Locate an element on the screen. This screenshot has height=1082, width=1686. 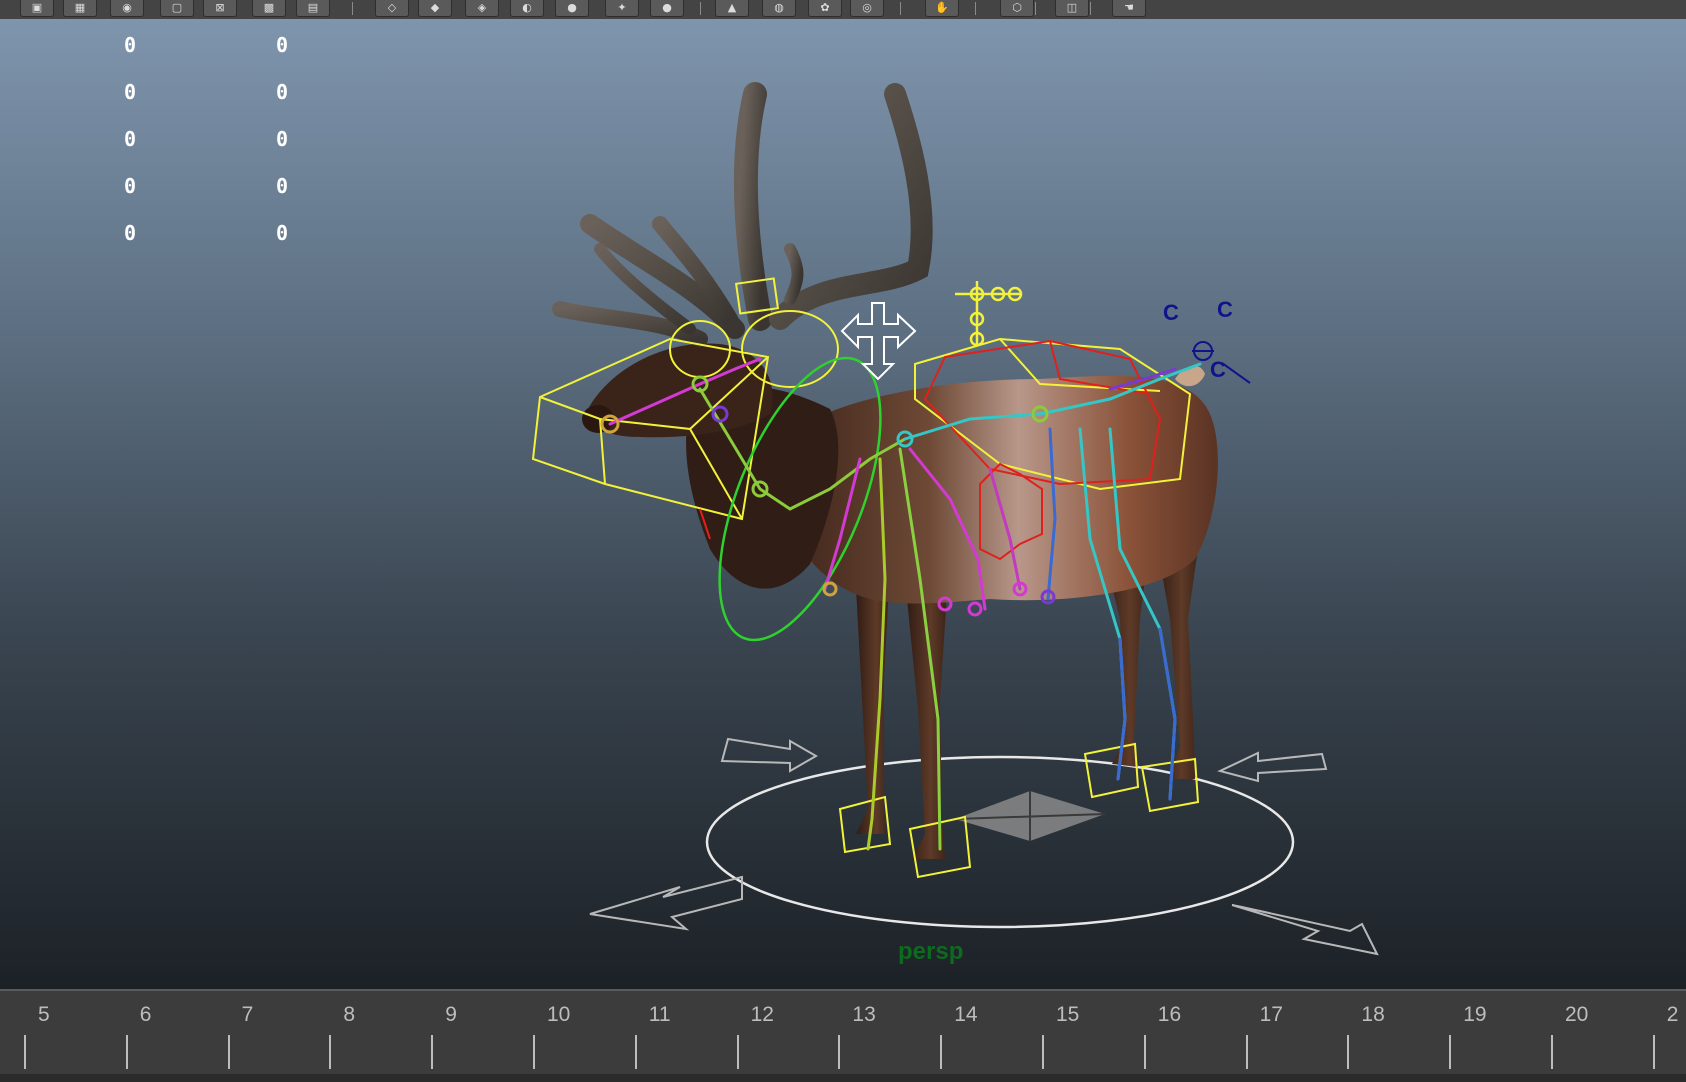
shadows-icon: ● is located at coordinates (667, 7).